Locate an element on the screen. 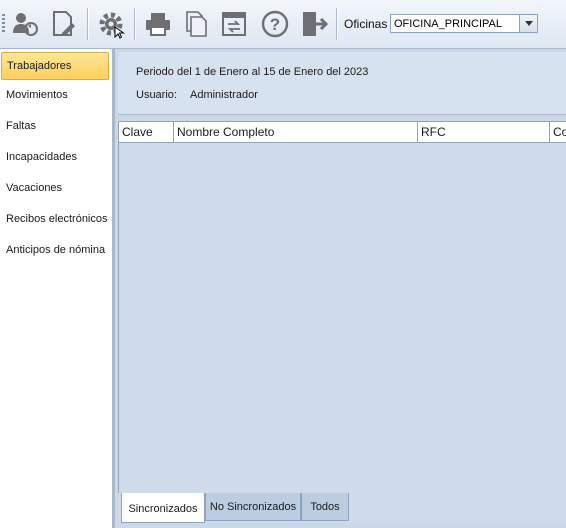 This screenshot has width=566, height=528. tab-todos: Todos is located at coordinates (325, 507).